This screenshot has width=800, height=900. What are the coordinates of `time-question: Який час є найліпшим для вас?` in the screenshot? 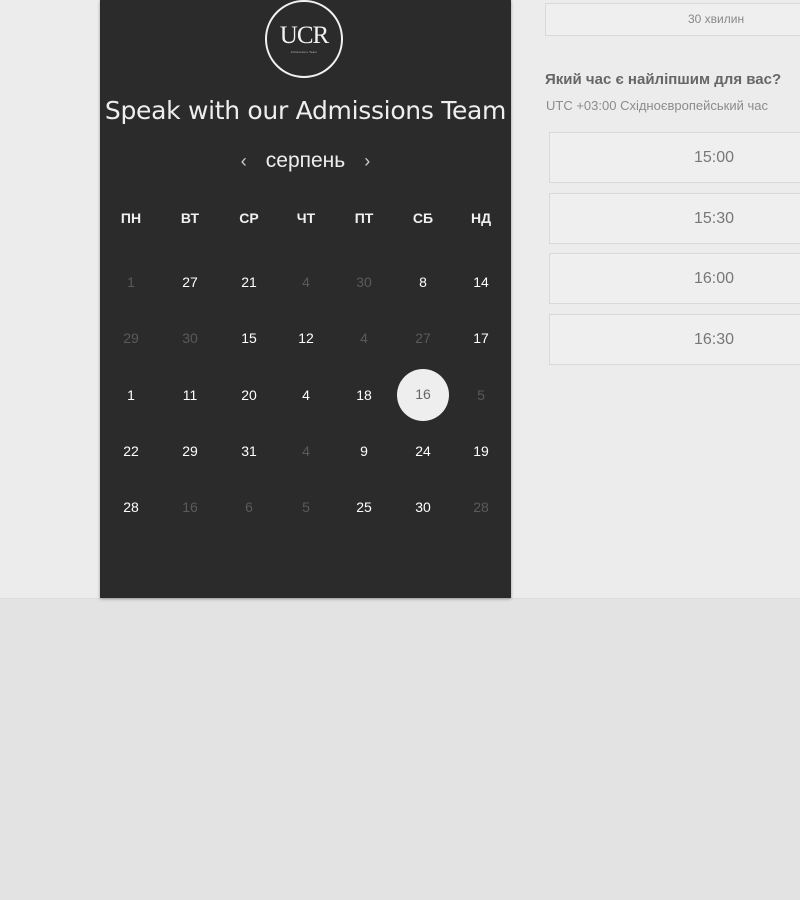 It's located at (663, 79).